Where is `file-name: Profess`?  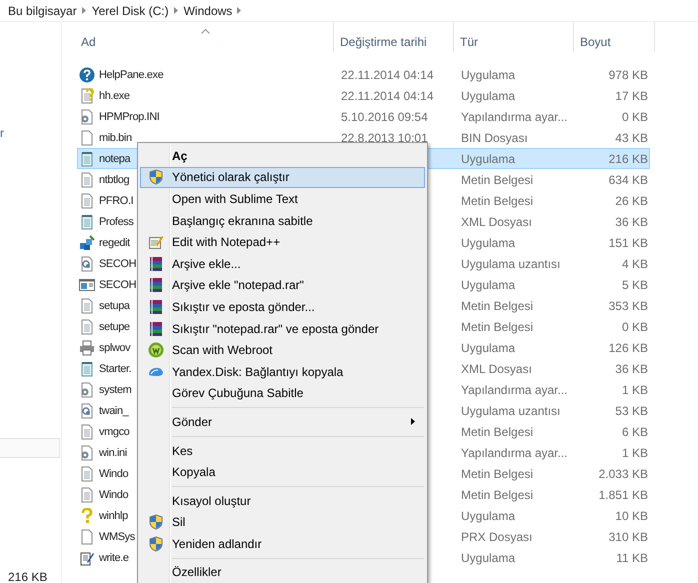
file-name: Profess is located at coordinates (116, 222).